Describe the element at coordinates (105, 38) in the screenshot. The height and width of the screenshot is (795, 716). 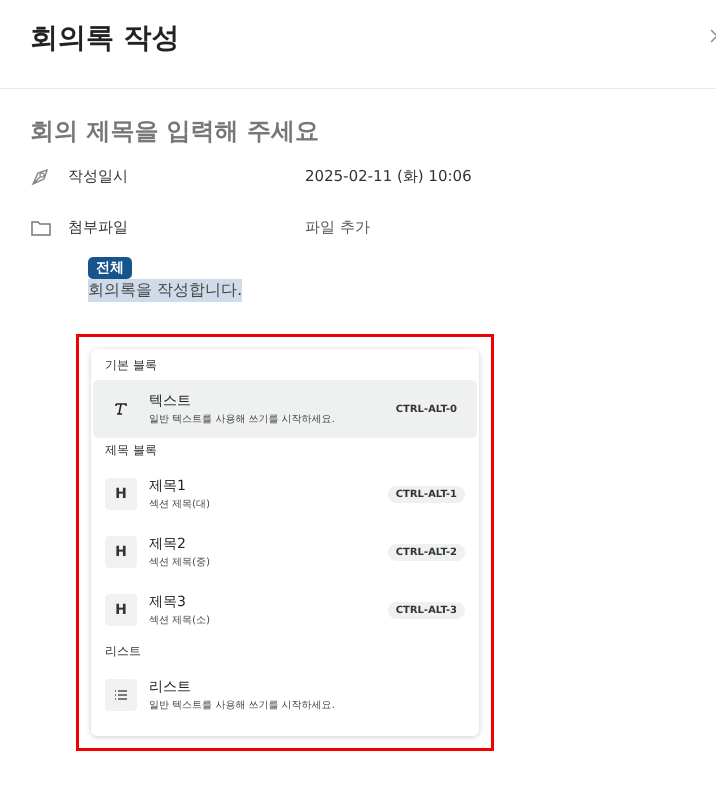
I see `dialog-title: 회의록 작성` at that location.